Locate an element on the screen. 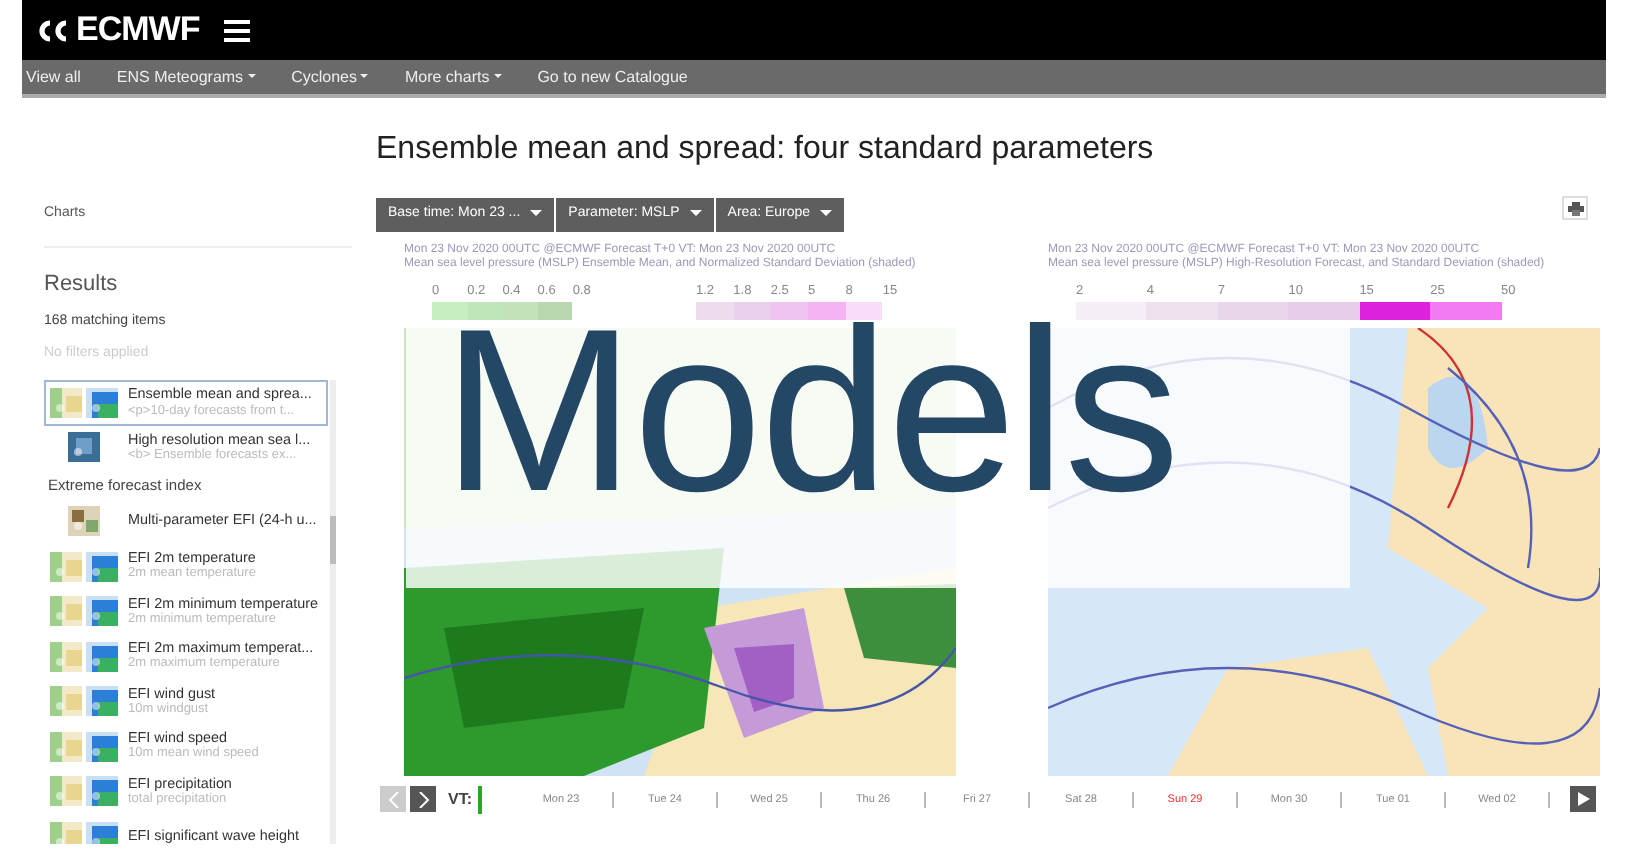 This screenshot has height=848, width=1628. page-title: Ensemble mean and spread: four standard parameters is located at coordinates (766, 150).